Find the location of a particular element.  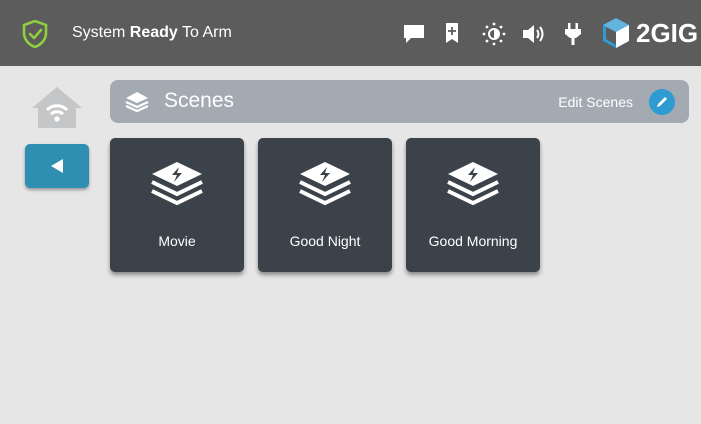

plug-icon is located at coordinates (573, 34).